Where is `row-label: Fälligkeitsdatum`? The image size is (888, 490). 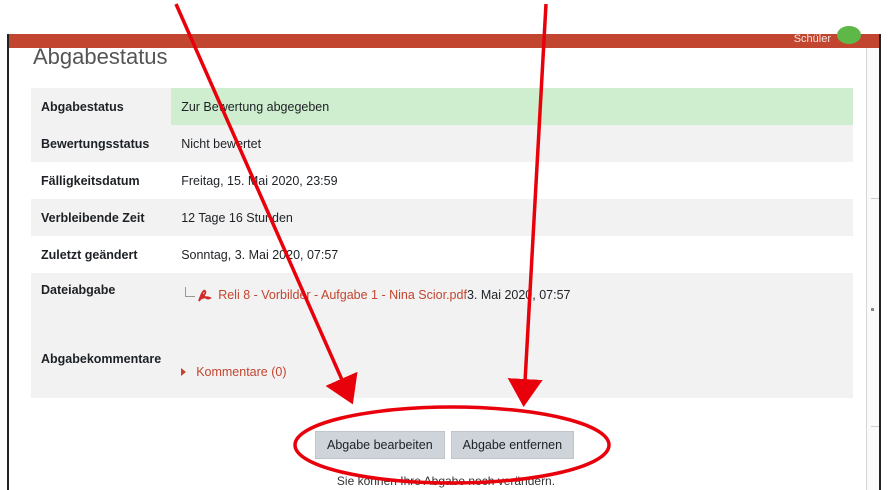
row-label: Fälligkeitsdatum is located at coordinates (90, 180).